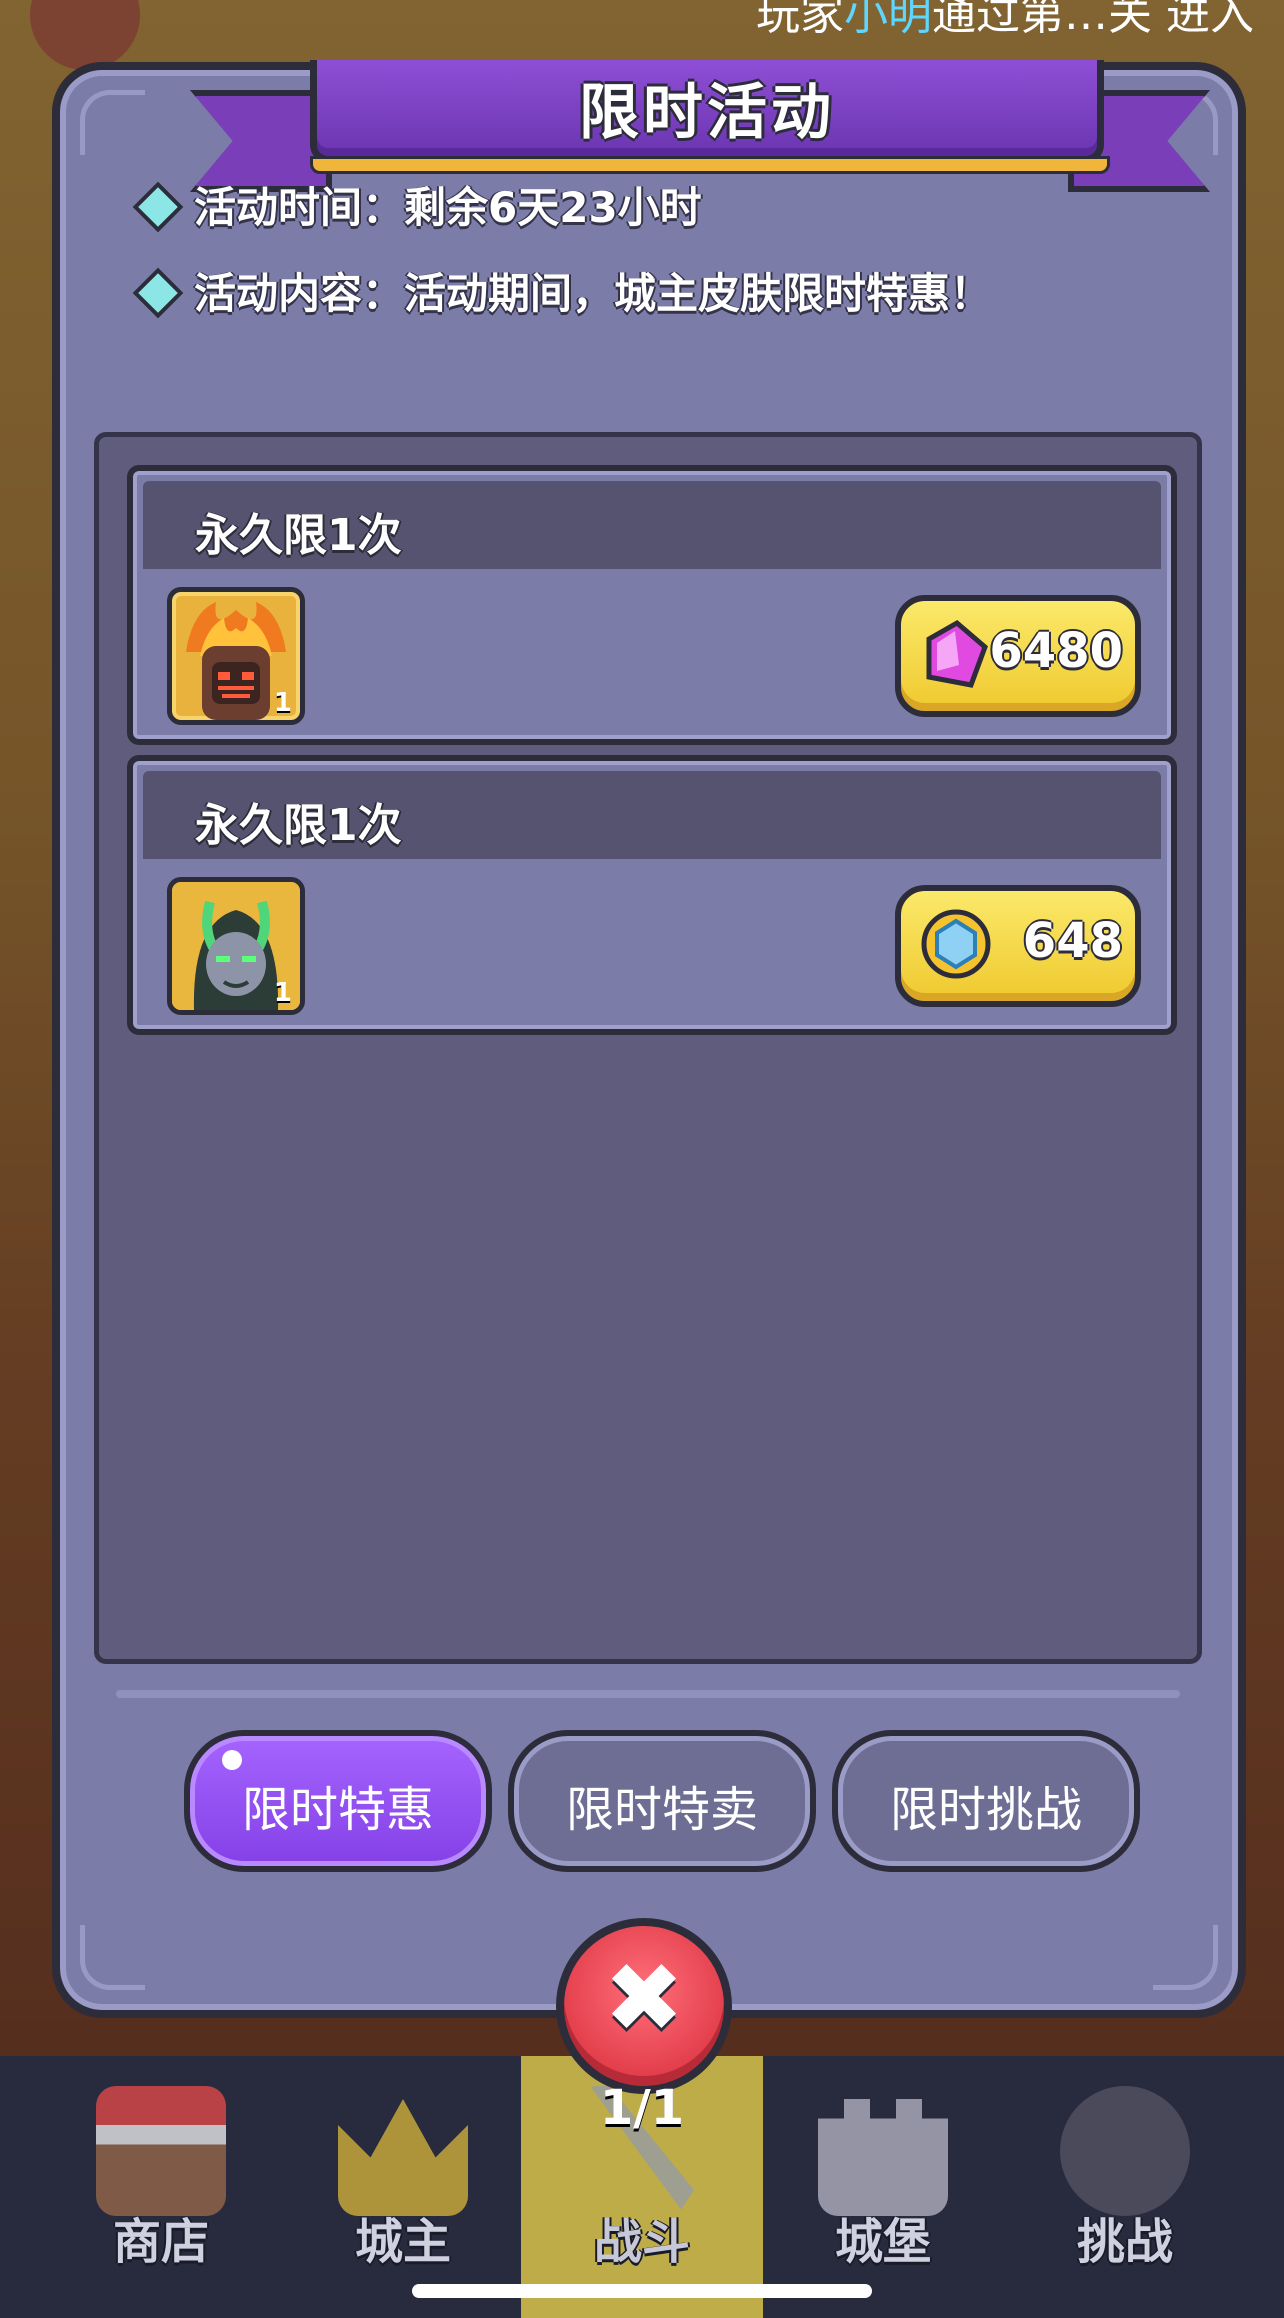 The height and width of the screenshot is (2318, 1284). I want to click on section-divider, so click(648, 1694).